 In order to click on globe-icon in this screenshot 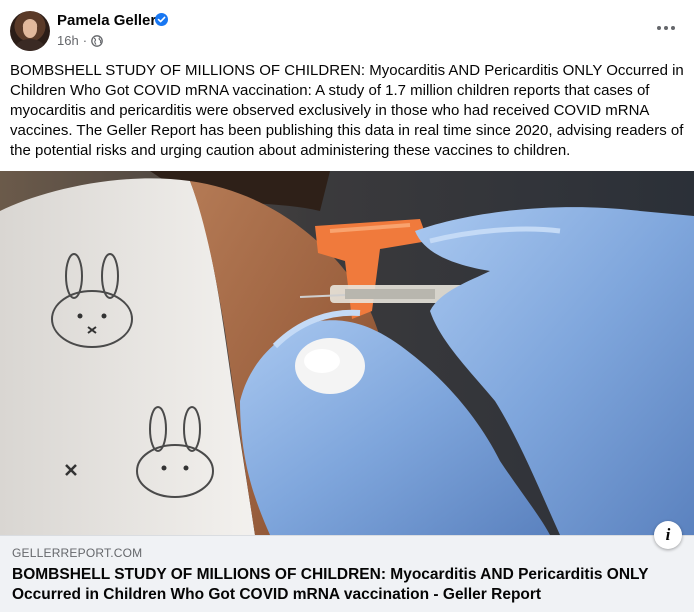, I will do `click(97, 40)`.